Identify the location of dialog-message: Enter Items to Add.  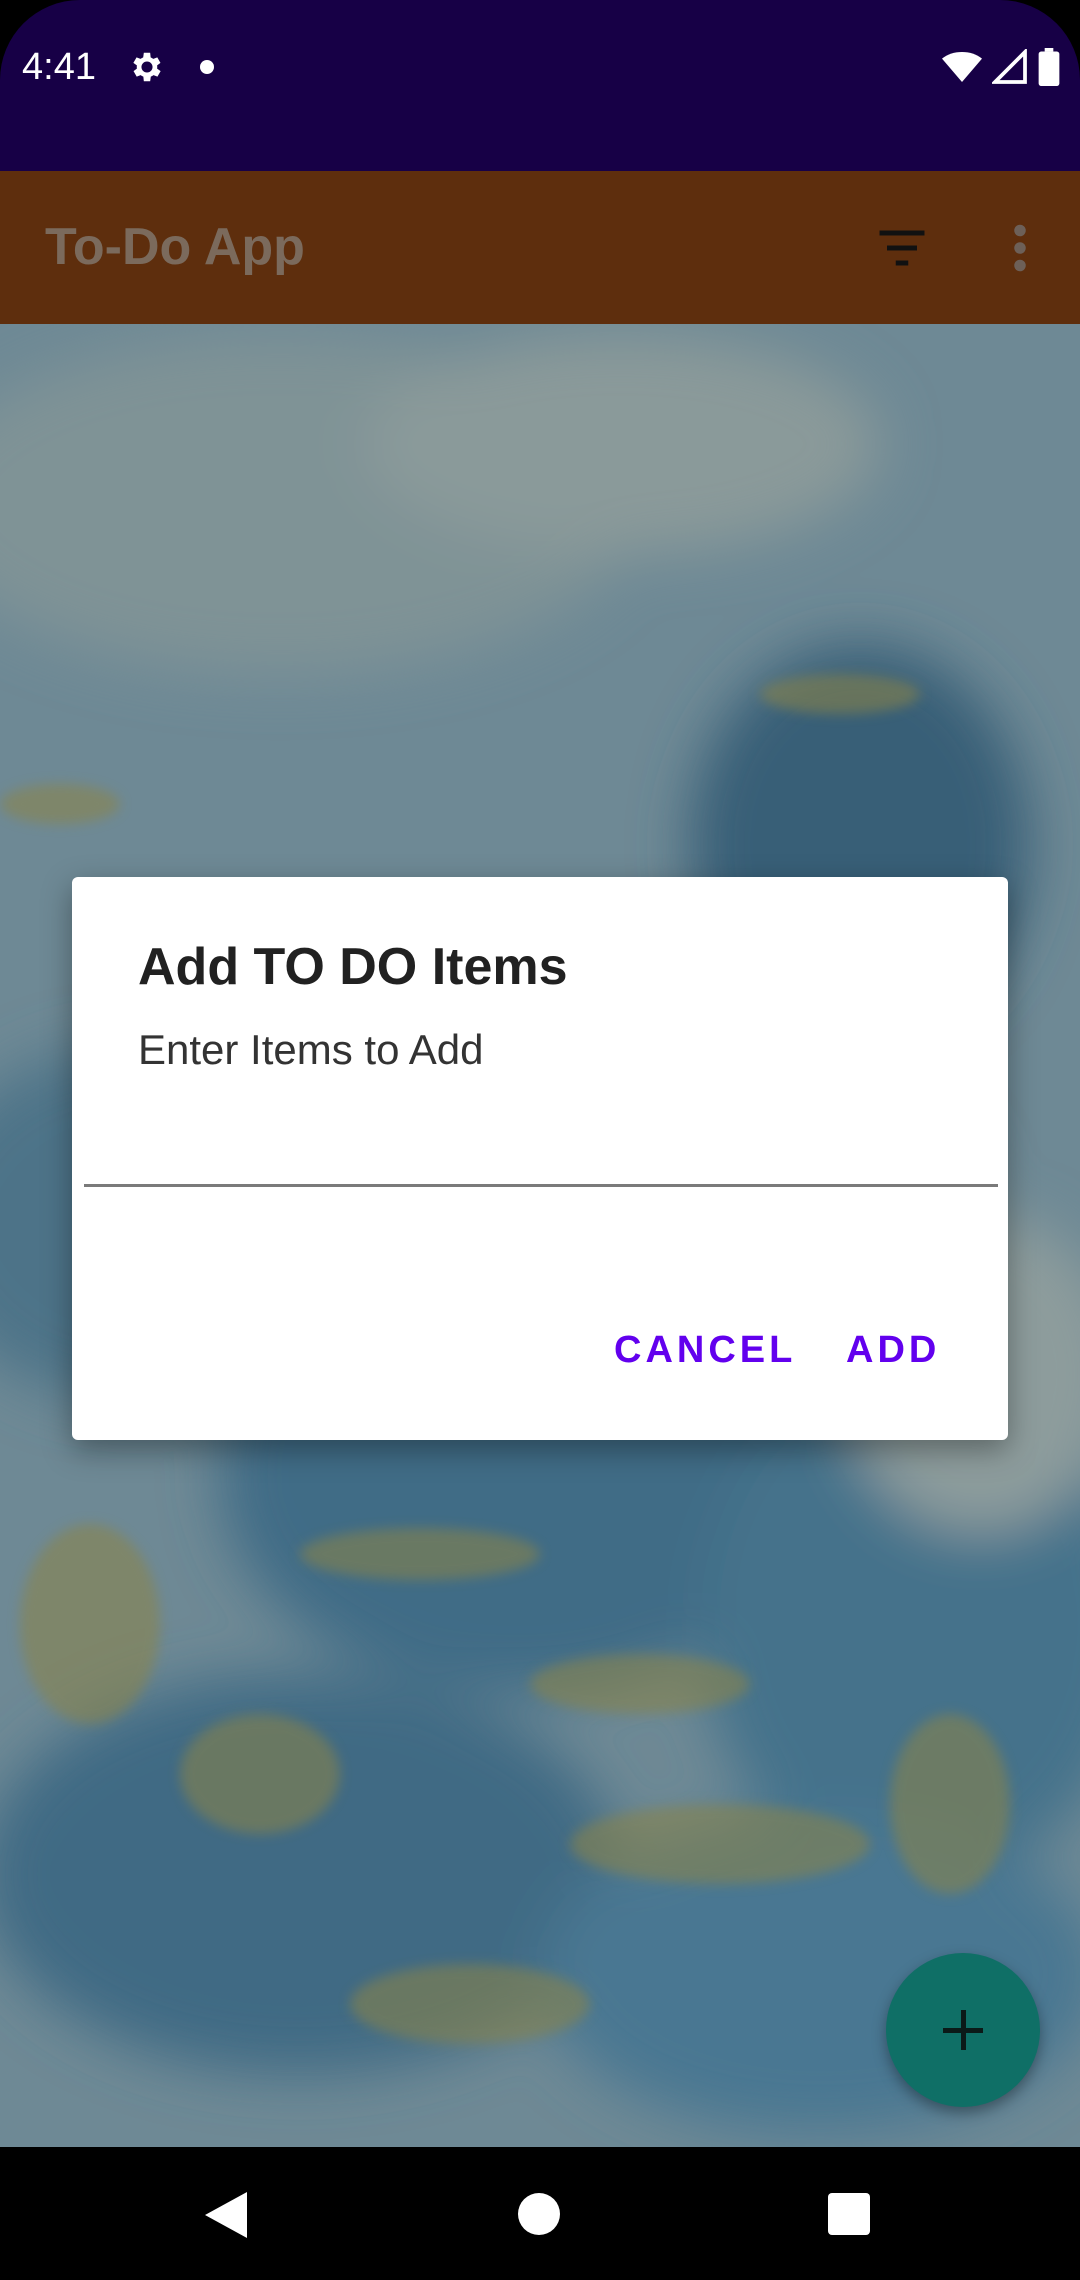
(311, 1049).